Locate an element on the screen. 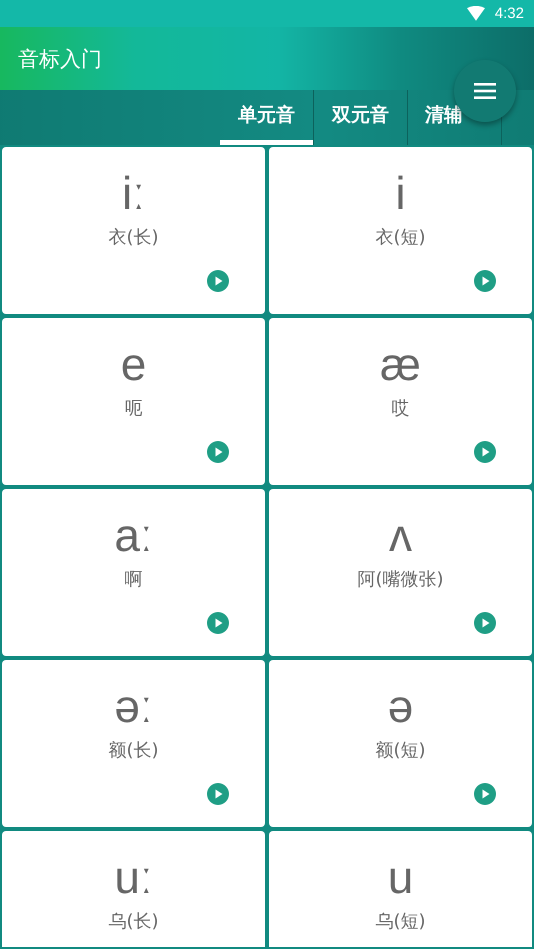 The width and height of the screenshot is (534, 949). phonetic-symbol: aː is located at coordinates (133, 535).